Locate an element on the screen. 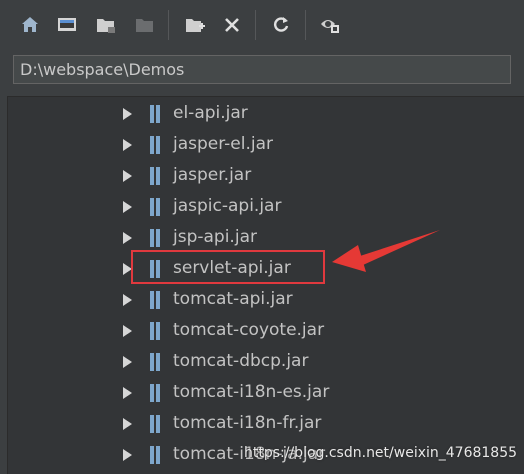 The width and height of the screenshot is (524, 474). tree-item-label: tomcat-i18n-fr.jar is located at coordinates (247, 423).